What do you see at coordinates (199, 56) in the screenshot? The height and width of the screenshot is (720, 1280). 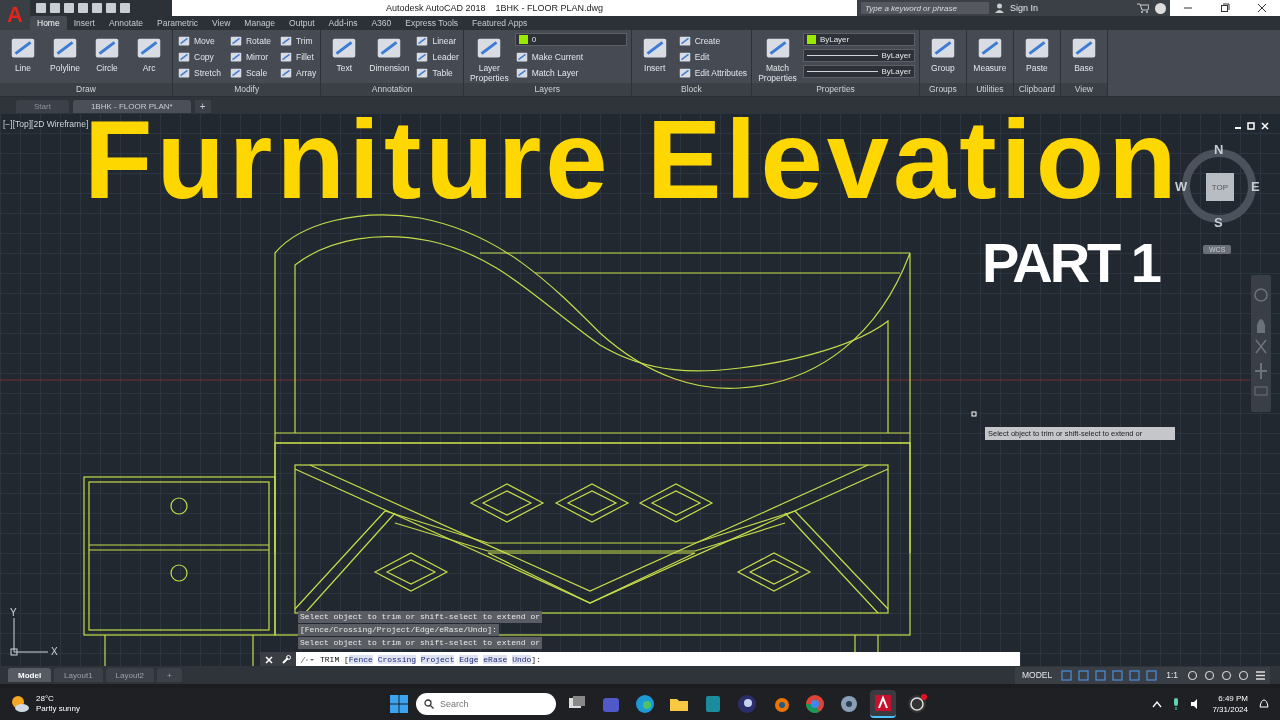 I see `ribbon-tool-button: Copy` at bounding box center [199, 56].